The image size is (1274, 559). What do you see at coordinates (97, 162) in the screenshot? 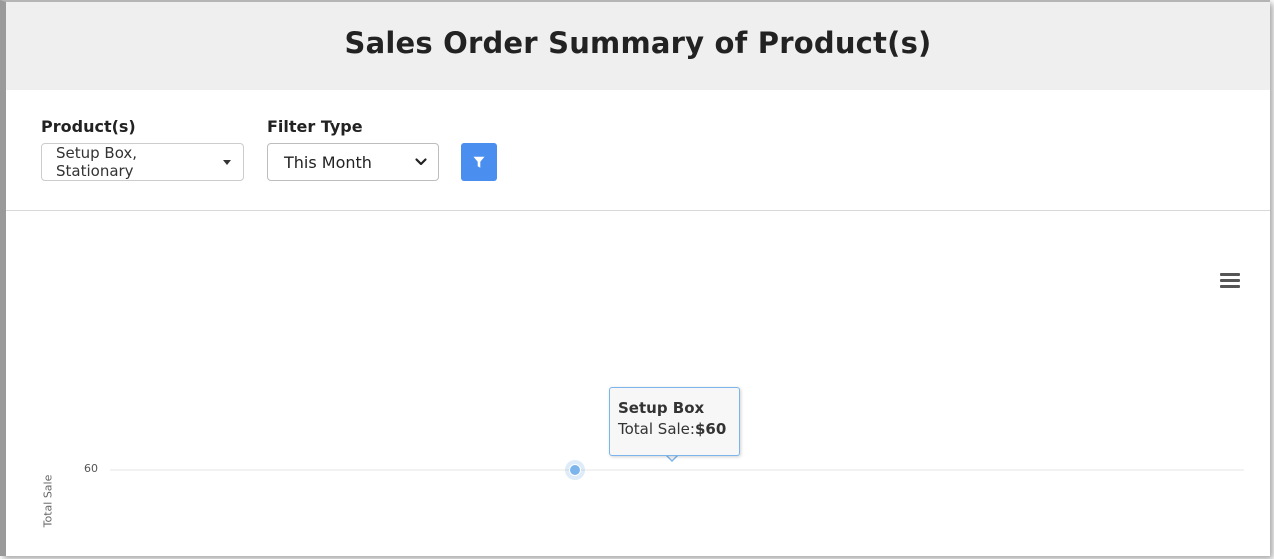
I see `products-selected-value: Setup Box, Stationary` at bounding box center [97, 162].